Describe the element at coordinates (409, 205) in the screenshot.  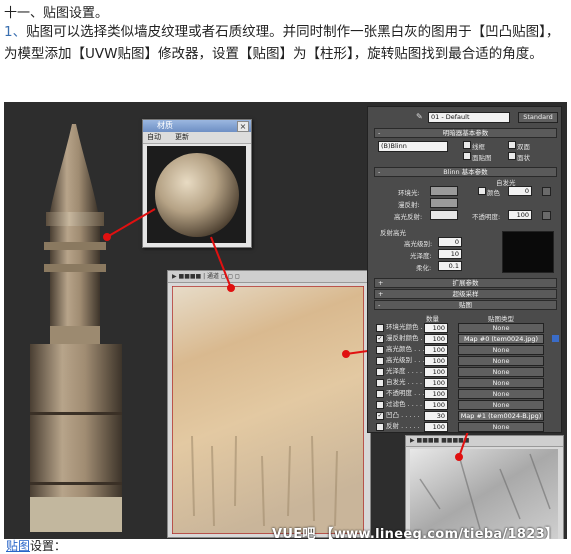
I see `diffuse-label: 漫反射:` at that location.